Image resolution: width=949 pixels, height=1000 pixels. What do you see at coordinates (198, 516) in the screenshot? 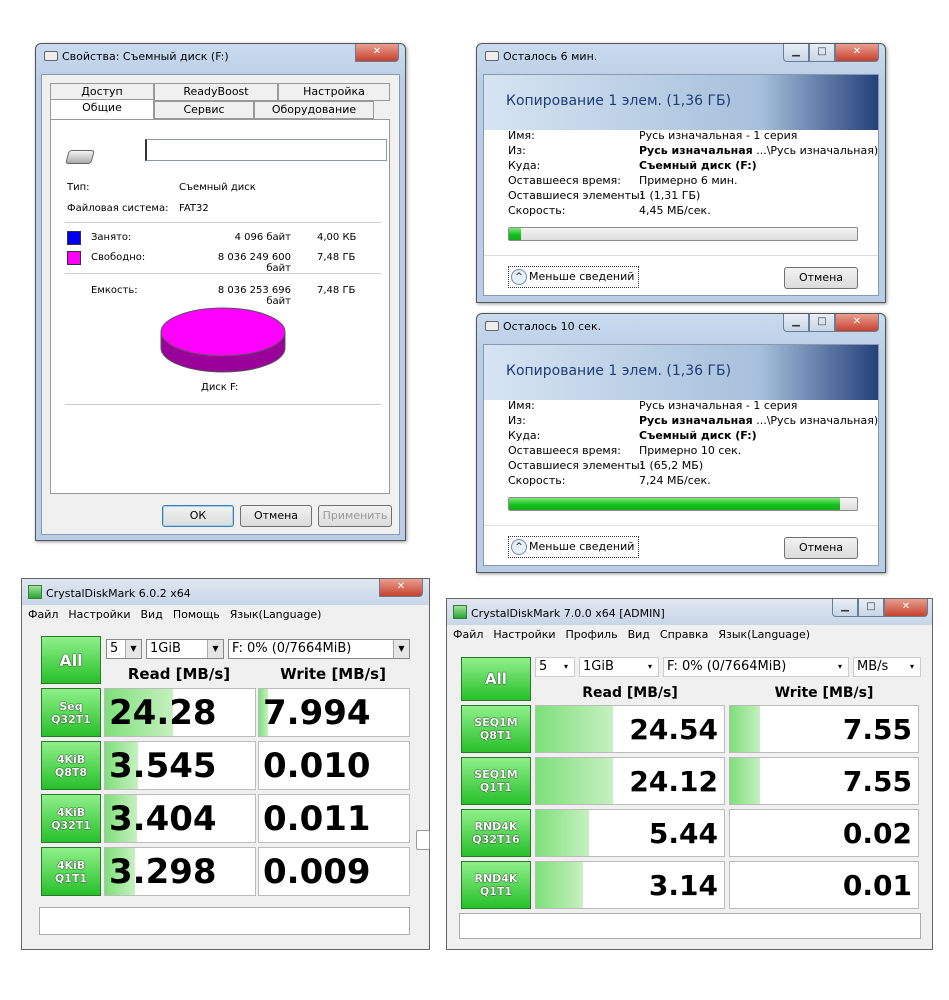
I see `ok-button: ОК` at bounding box center [198, 516].